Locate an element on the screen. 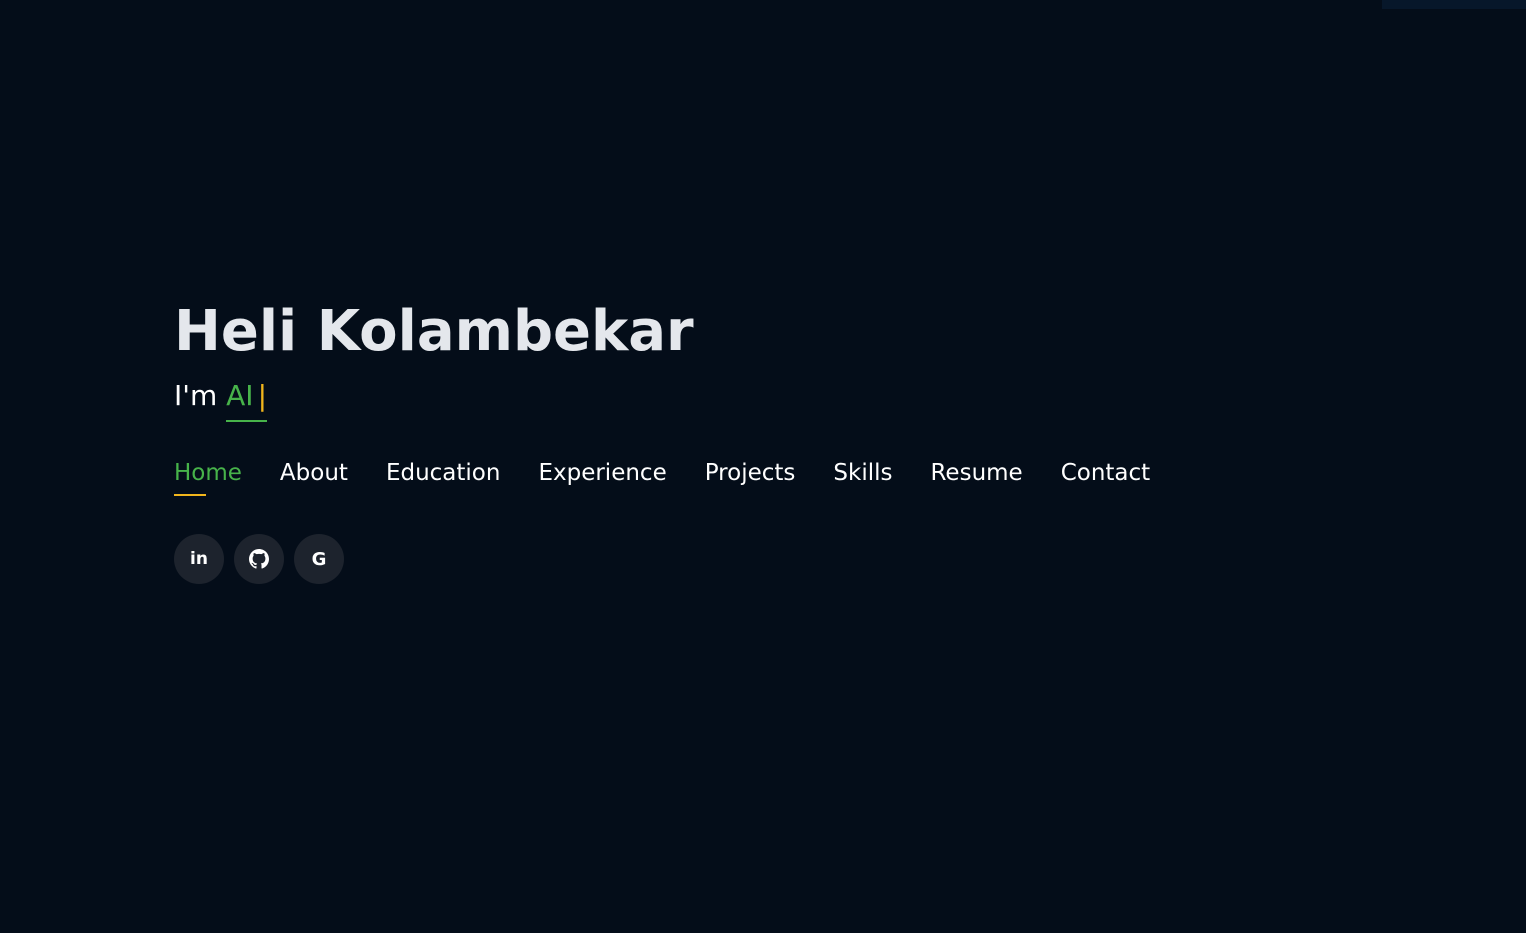  nav-item-experience: Experience is located at coordinates (602, 473).